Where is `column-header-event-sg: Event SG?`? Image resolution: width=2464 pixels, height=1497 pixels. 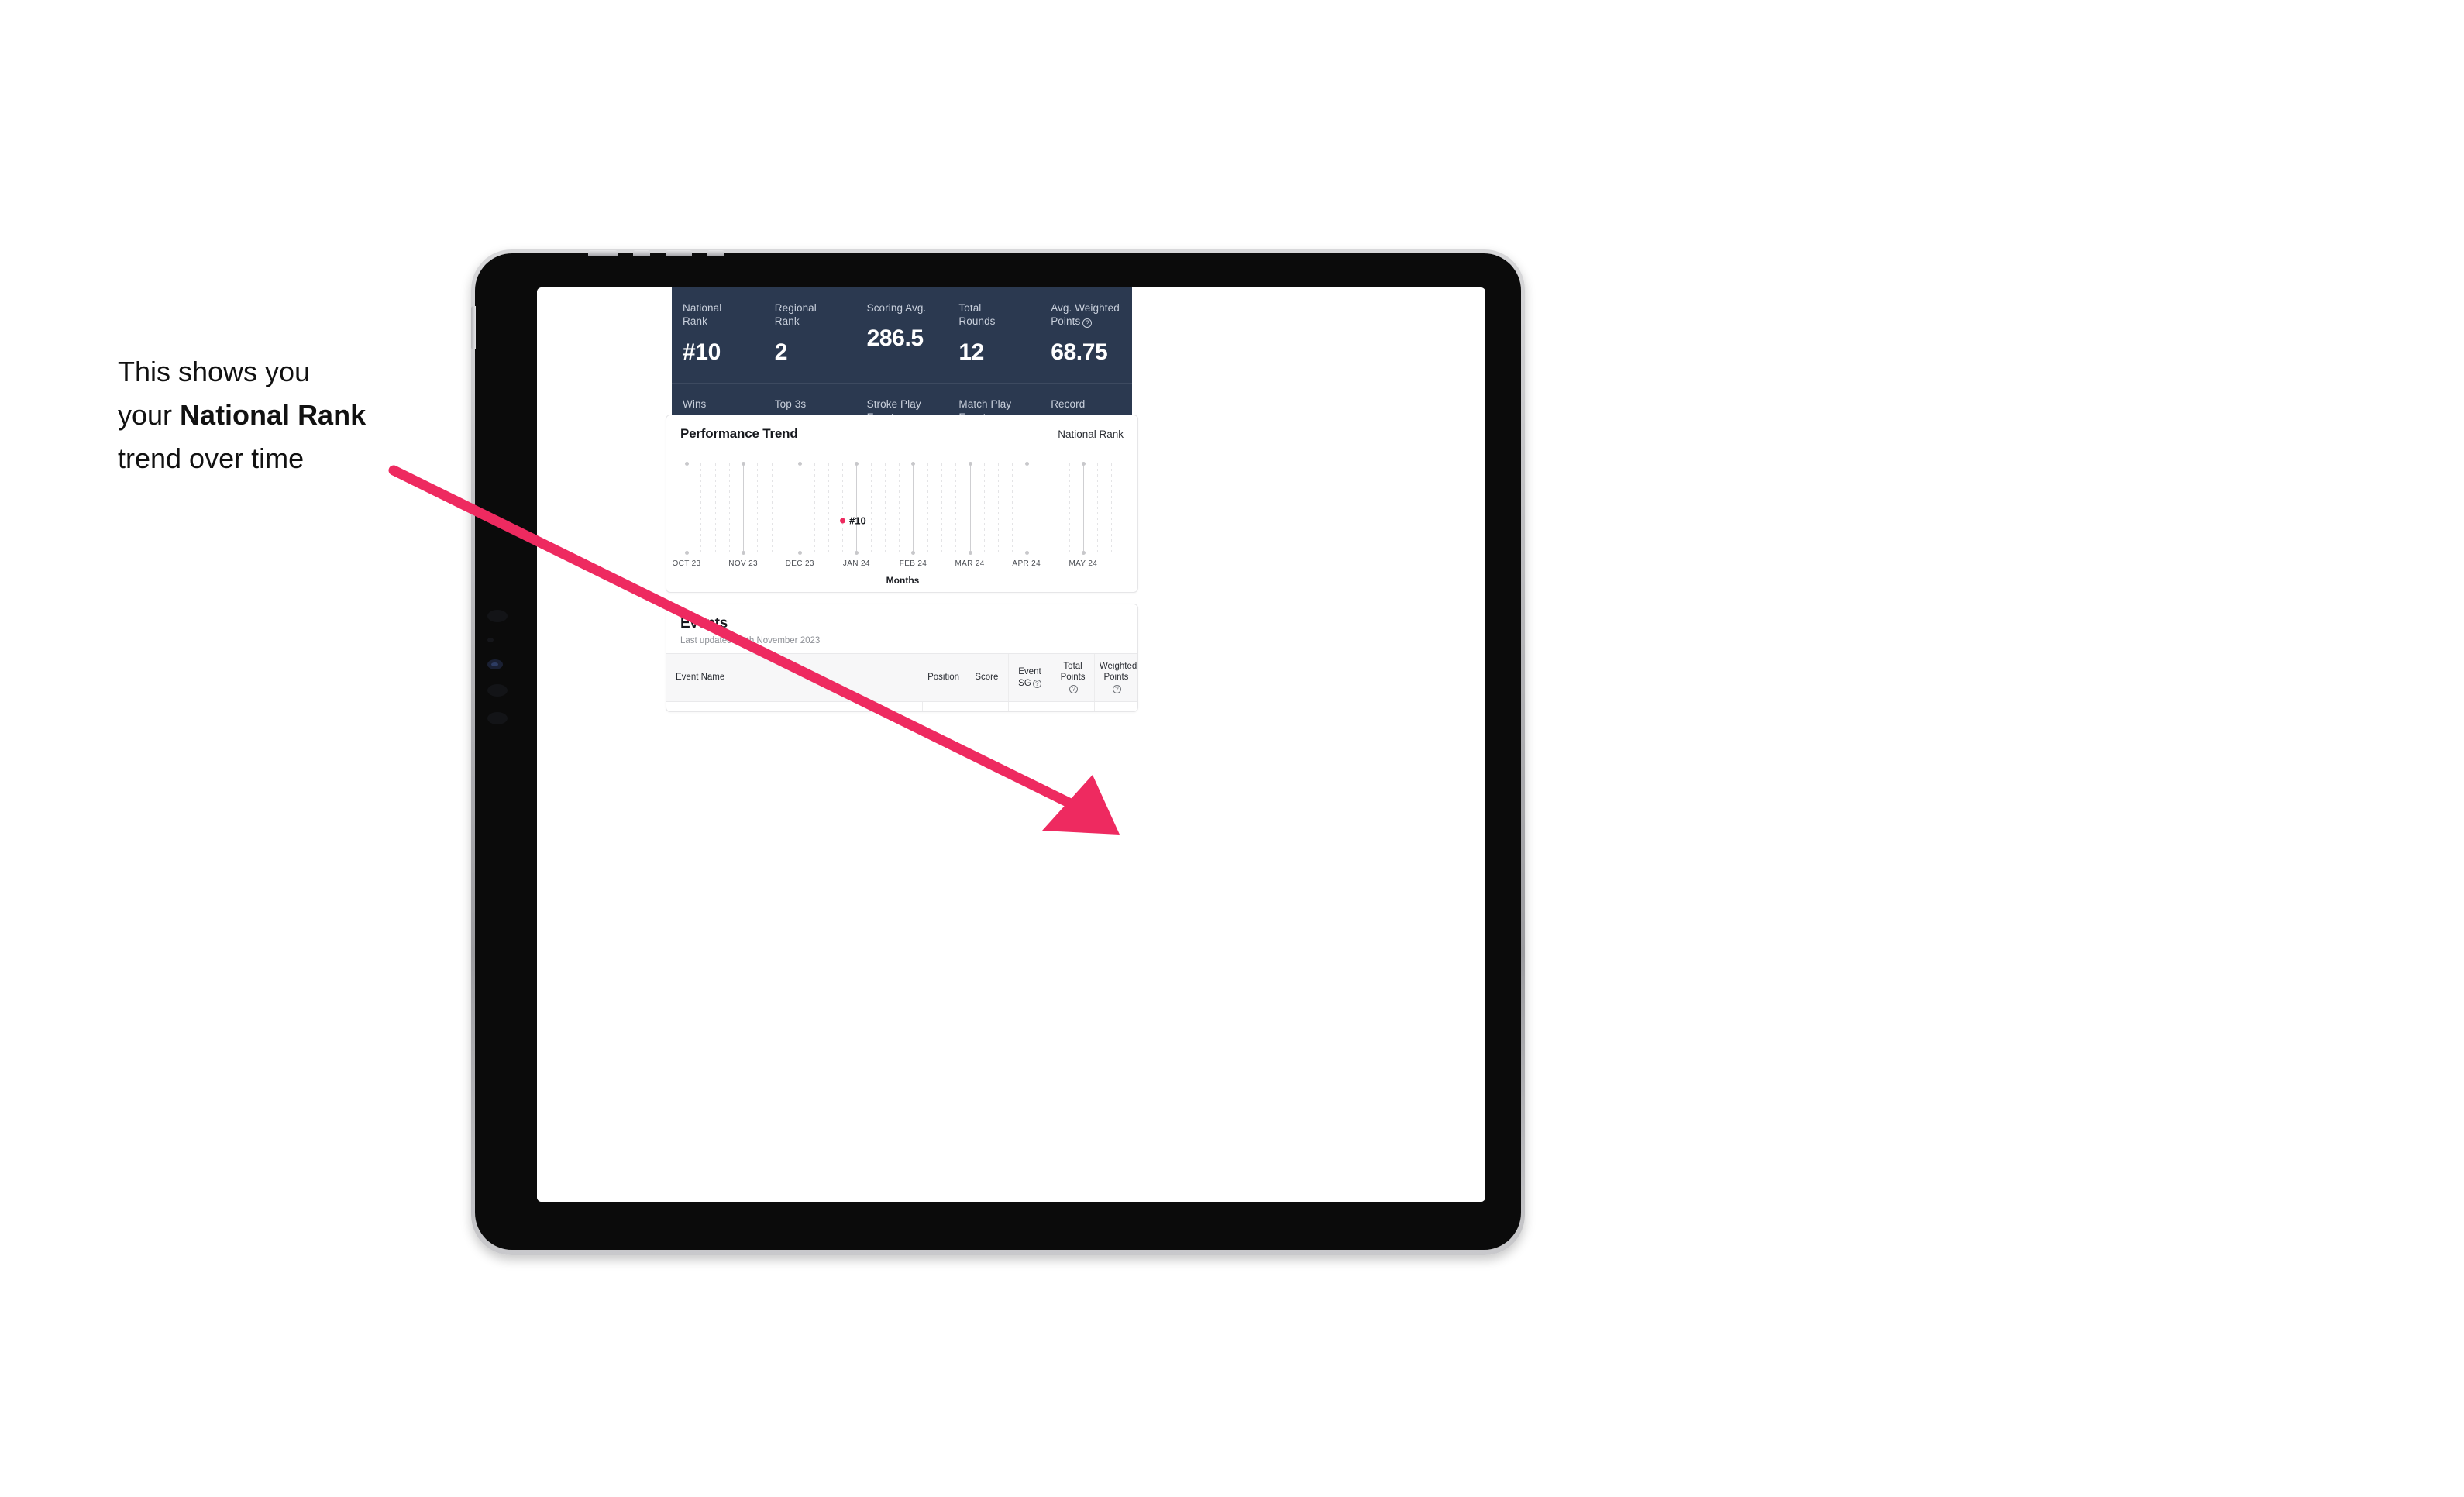
column-header-event-sg: Event SG? is located at coordinates (1029, 677).